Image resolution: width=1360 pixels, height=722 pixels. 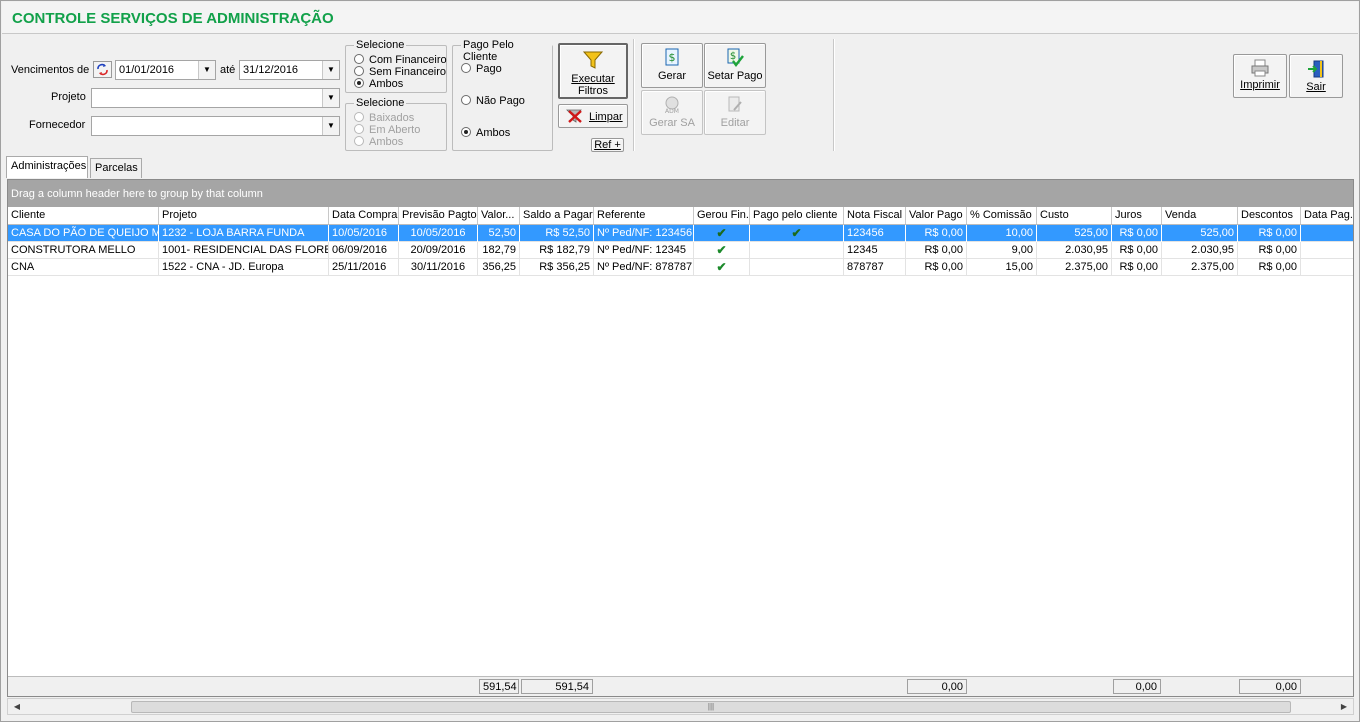 What do you see at coordinates (378, 84) in the screenshot?
I see `radio-ambos-financeiro: Ambos` at bounding box center [378, 84].